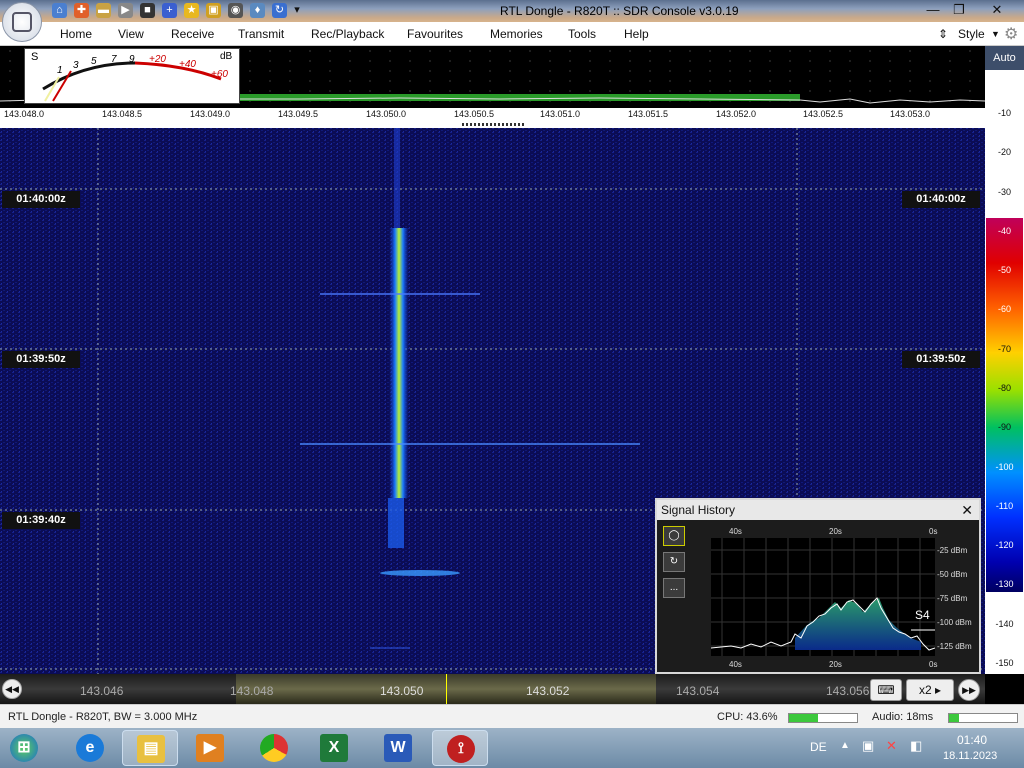  What do you see at coordinates (1004, 545) in the screenshot?
I see `db-label: -120` at bounding box center [1004, 545].